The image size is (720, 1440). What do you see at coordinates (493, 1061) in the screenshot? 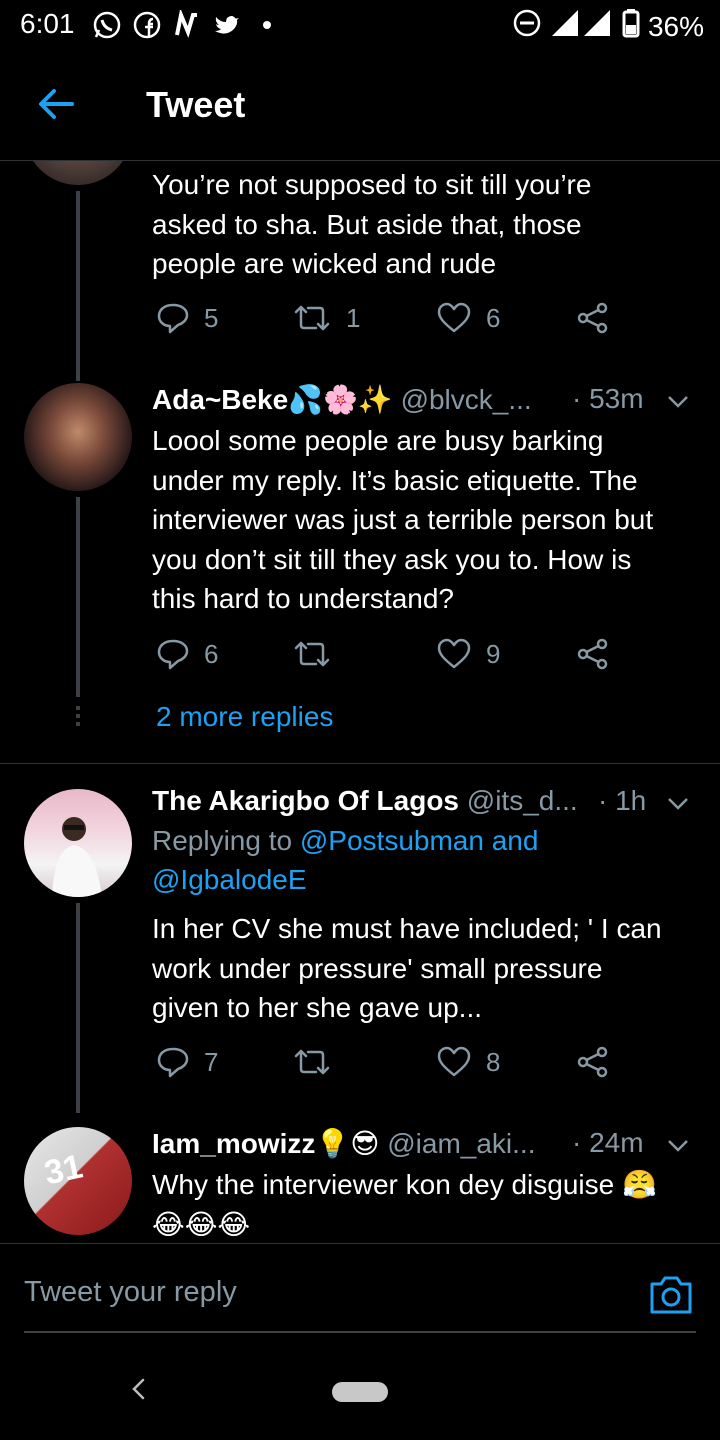
I see `like-count: 8` at bounding box center [493, 1061].